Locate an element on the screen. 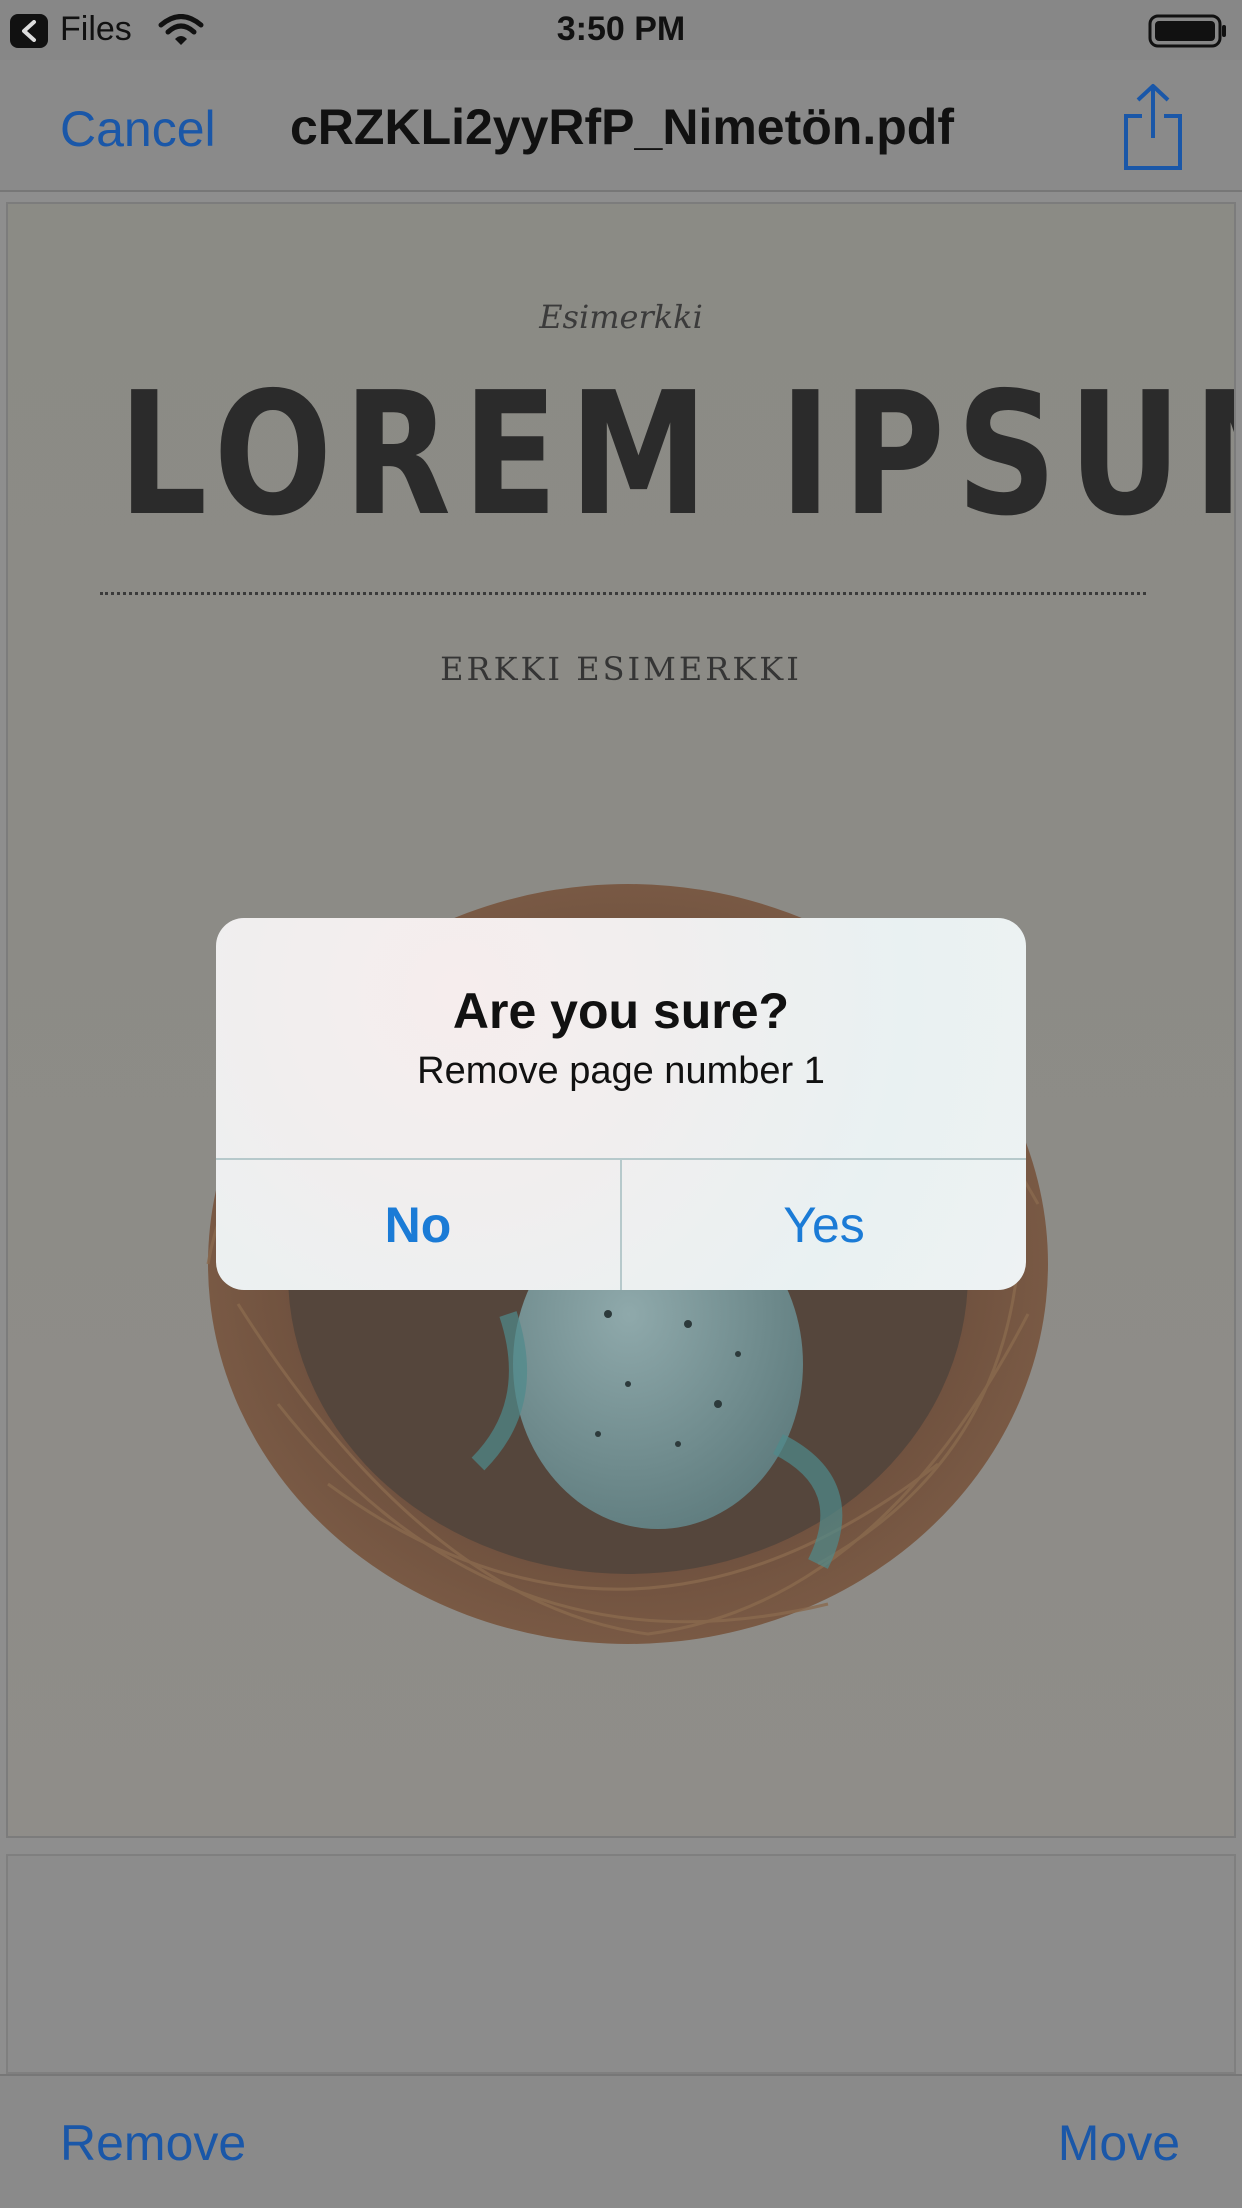  page-thumbnail-strip is located at coordinates (621, 1964).